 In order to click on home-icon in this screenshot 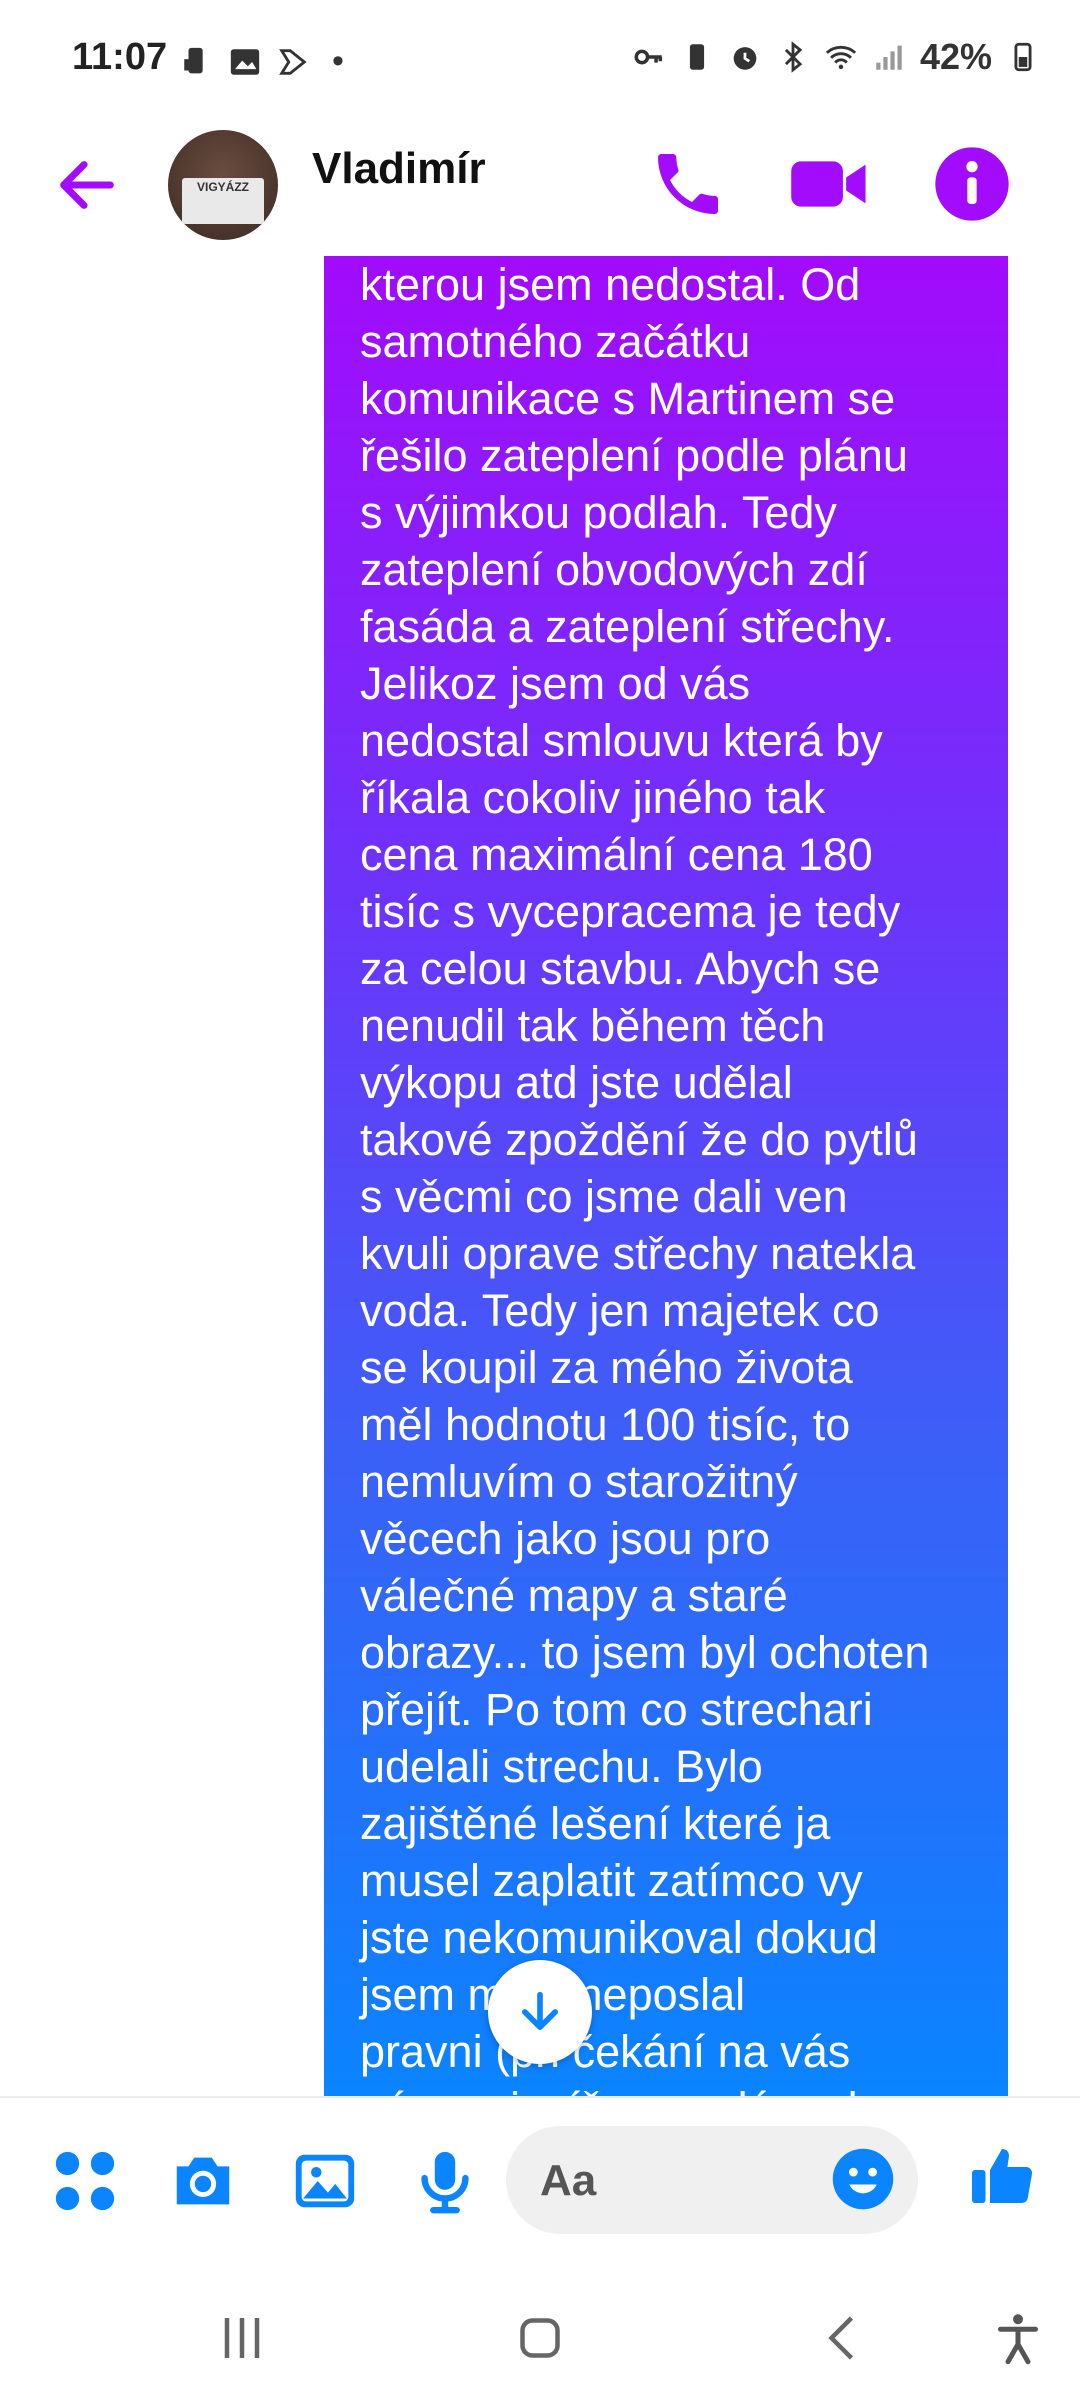, I will do `click(540, 2338)`.